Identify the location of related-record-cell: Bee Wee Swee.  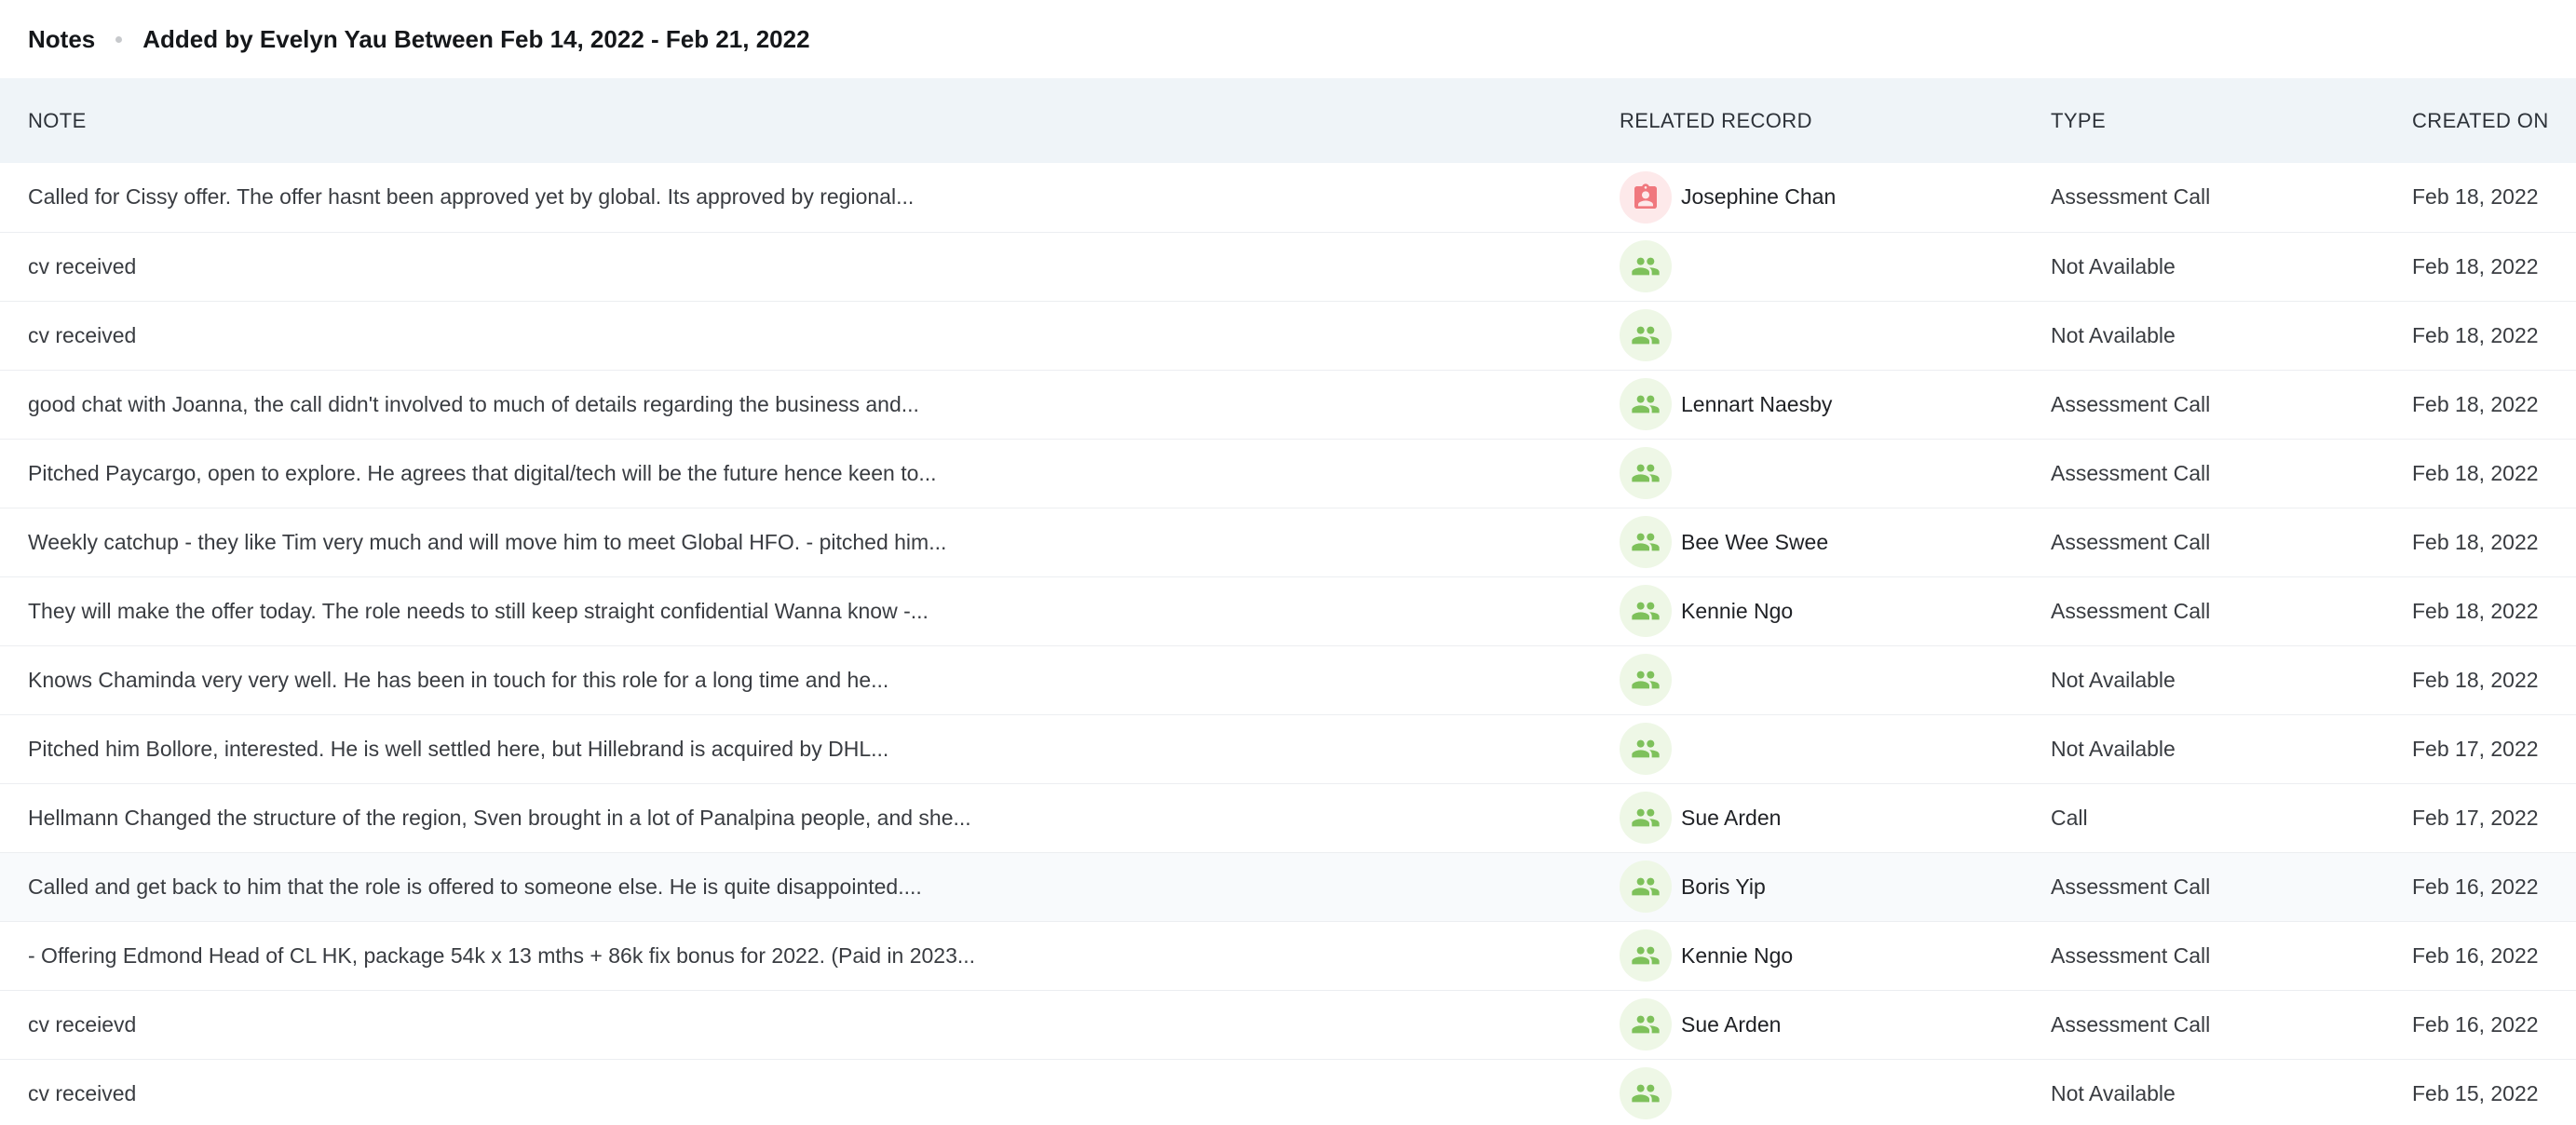
(1807, 542).